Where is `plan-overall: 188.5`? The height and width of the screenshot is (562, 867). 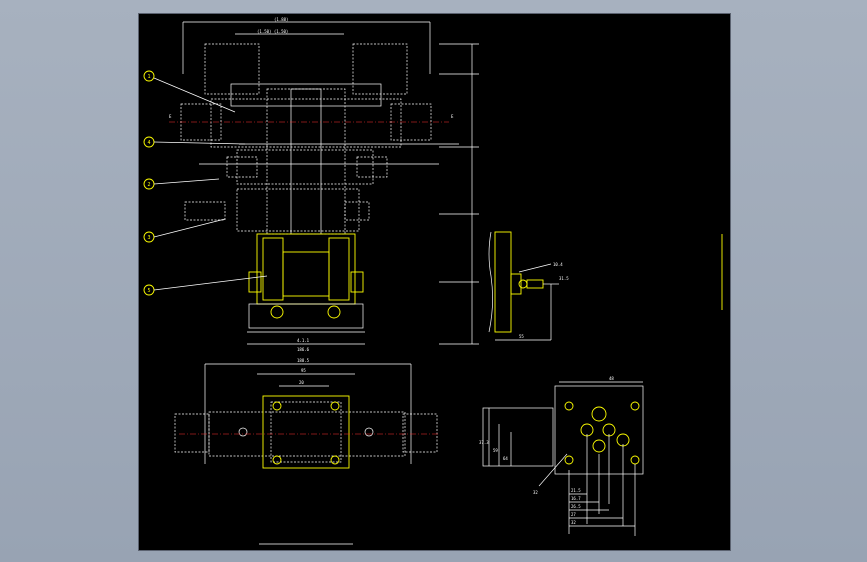 plan-overall: 188.5 is located at coordinates (303, 360).